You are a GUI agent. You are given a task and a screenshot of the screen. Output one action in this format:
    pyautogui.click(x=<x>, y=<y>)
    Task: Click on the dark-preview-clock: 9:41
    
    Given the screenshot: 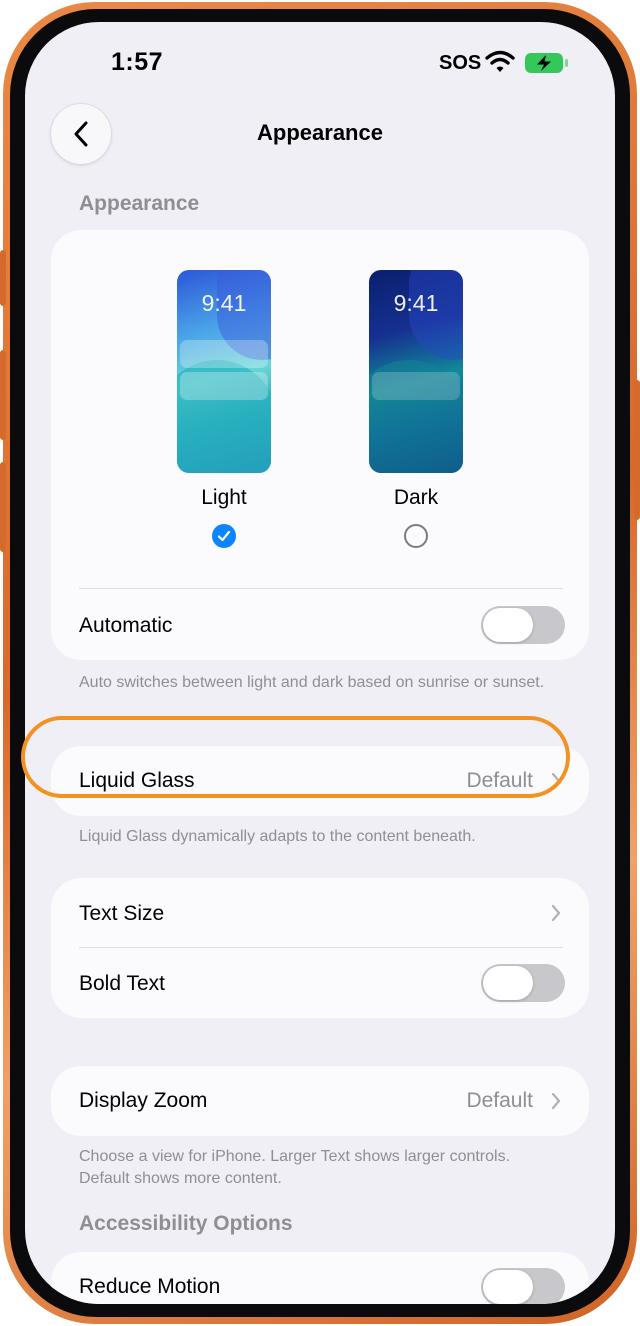 What is the action you would take?
    pyautogui.click(x=416, y=303)
    